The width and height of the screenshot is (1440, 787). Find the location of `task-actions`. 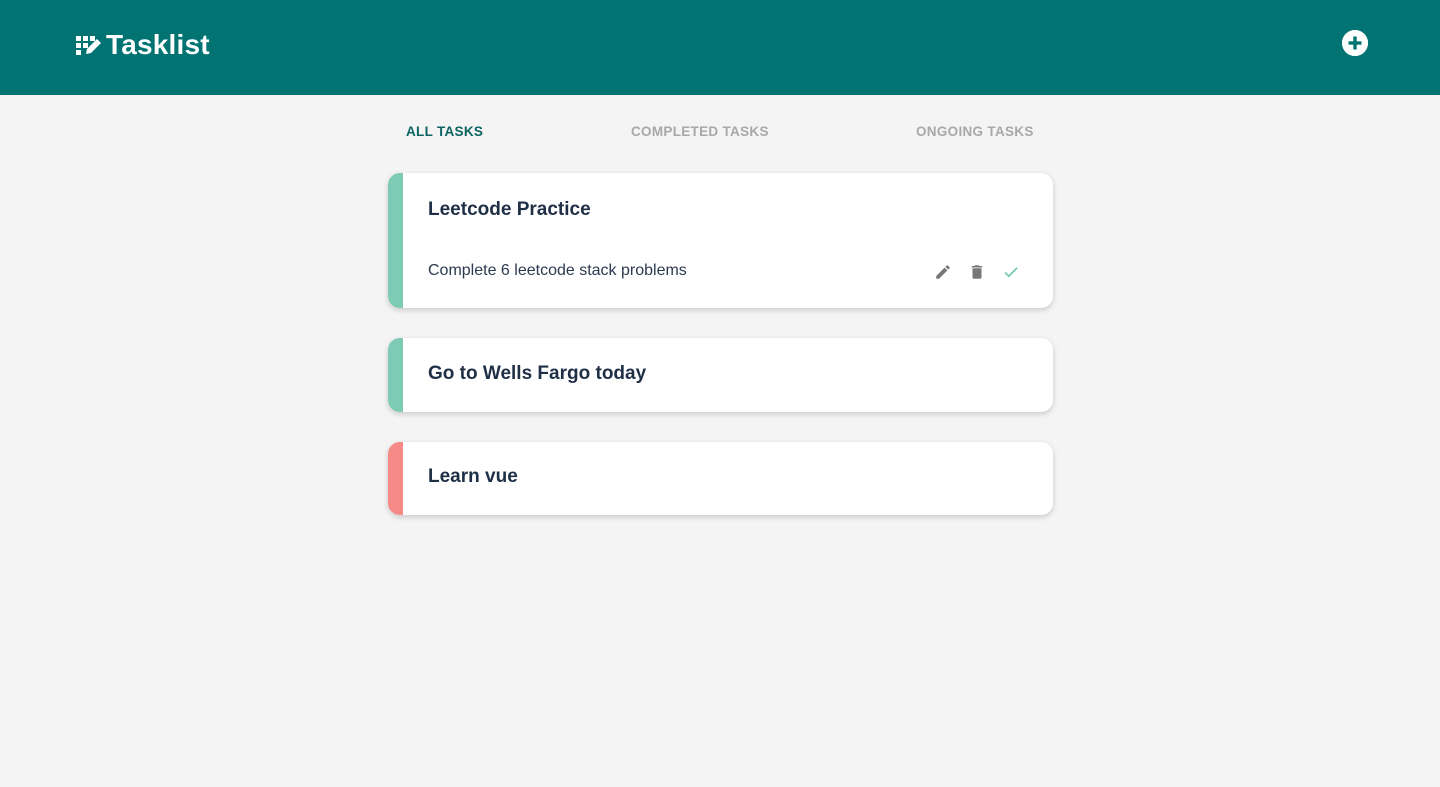

task-actions is located at coordinates (970, 272).